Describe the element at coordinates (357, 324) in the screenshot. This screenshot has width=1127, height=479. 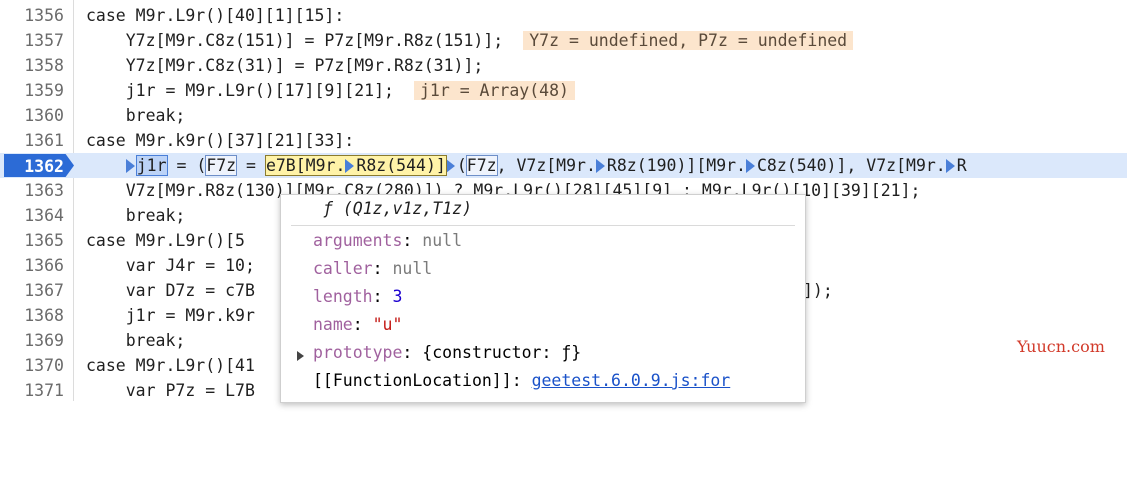
I see `property-row-name: name: "u"` at that location.